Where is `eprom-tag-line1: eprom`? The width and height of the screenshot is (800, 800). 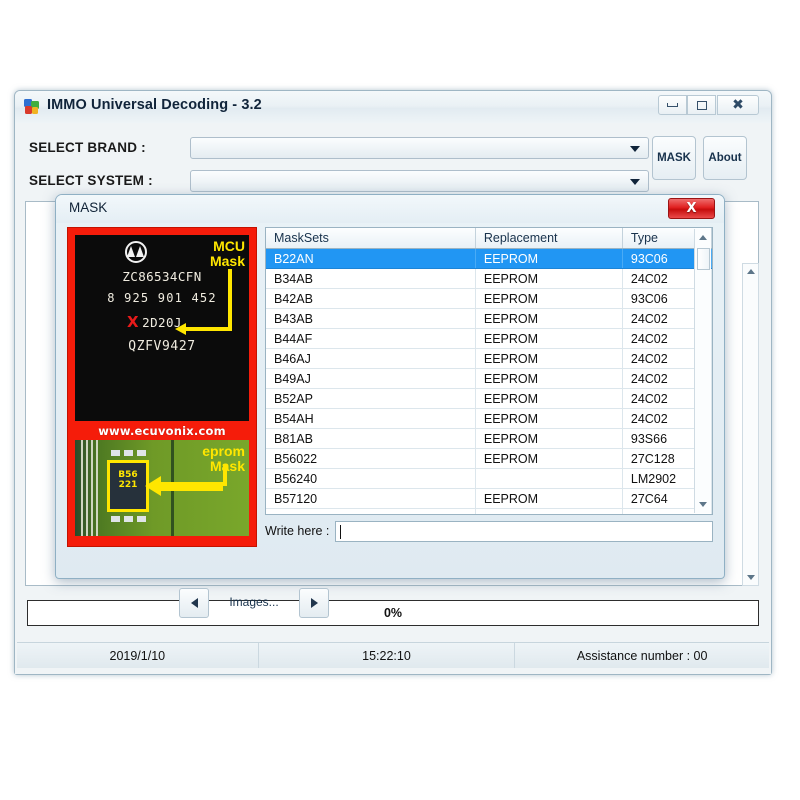 eprom-tag-line1: eprom is located at coordinates (223, 451).